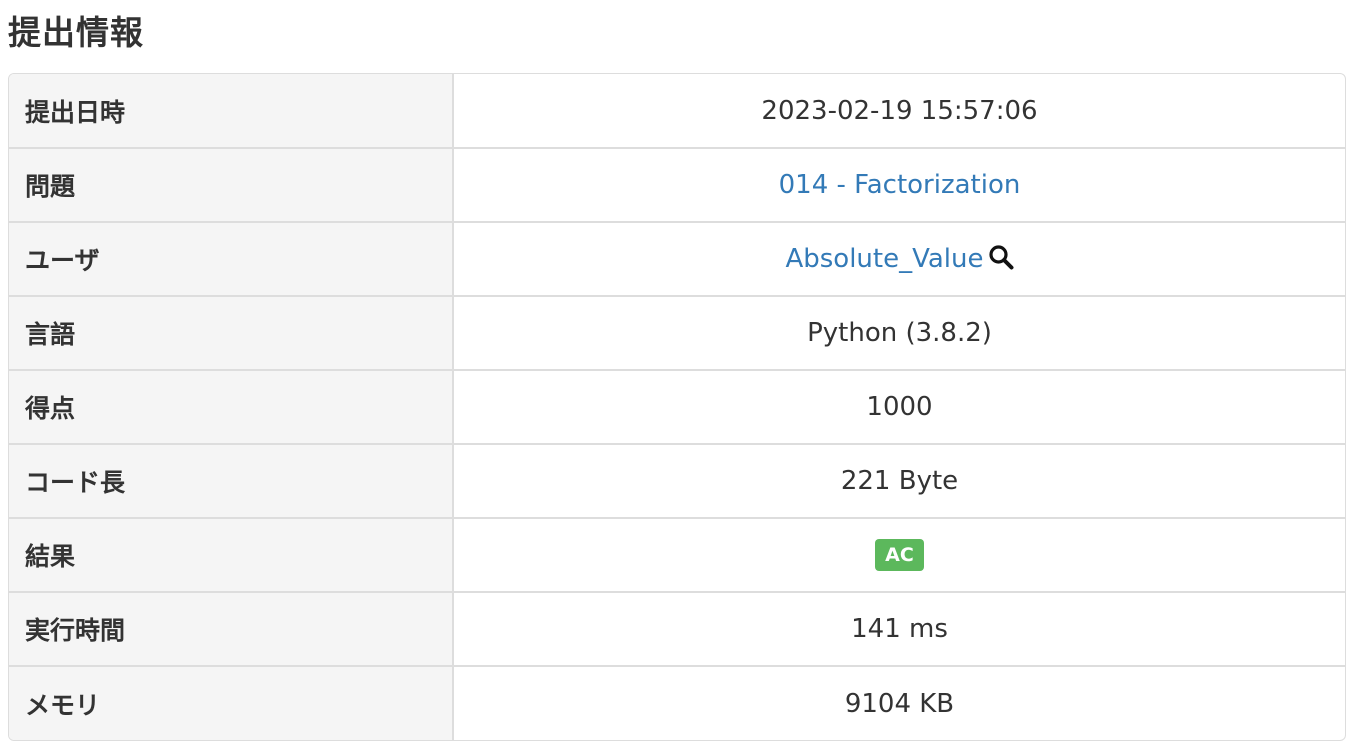 The image size is (1356, 756). I want to click on code-size-value: 221 Byte, so click(899, 480).